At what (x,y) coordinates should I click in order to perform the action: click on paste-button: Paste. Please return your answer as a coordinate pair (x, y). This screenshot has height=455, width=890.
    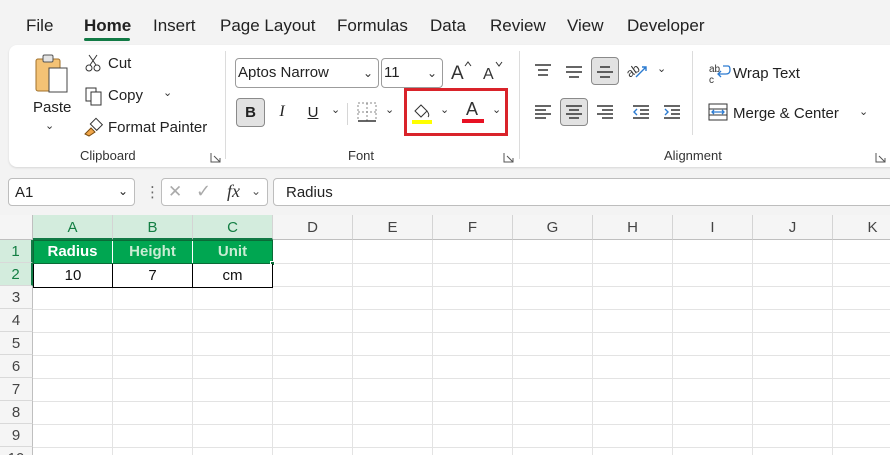
    Looking at the image, I should click on (52, 107).